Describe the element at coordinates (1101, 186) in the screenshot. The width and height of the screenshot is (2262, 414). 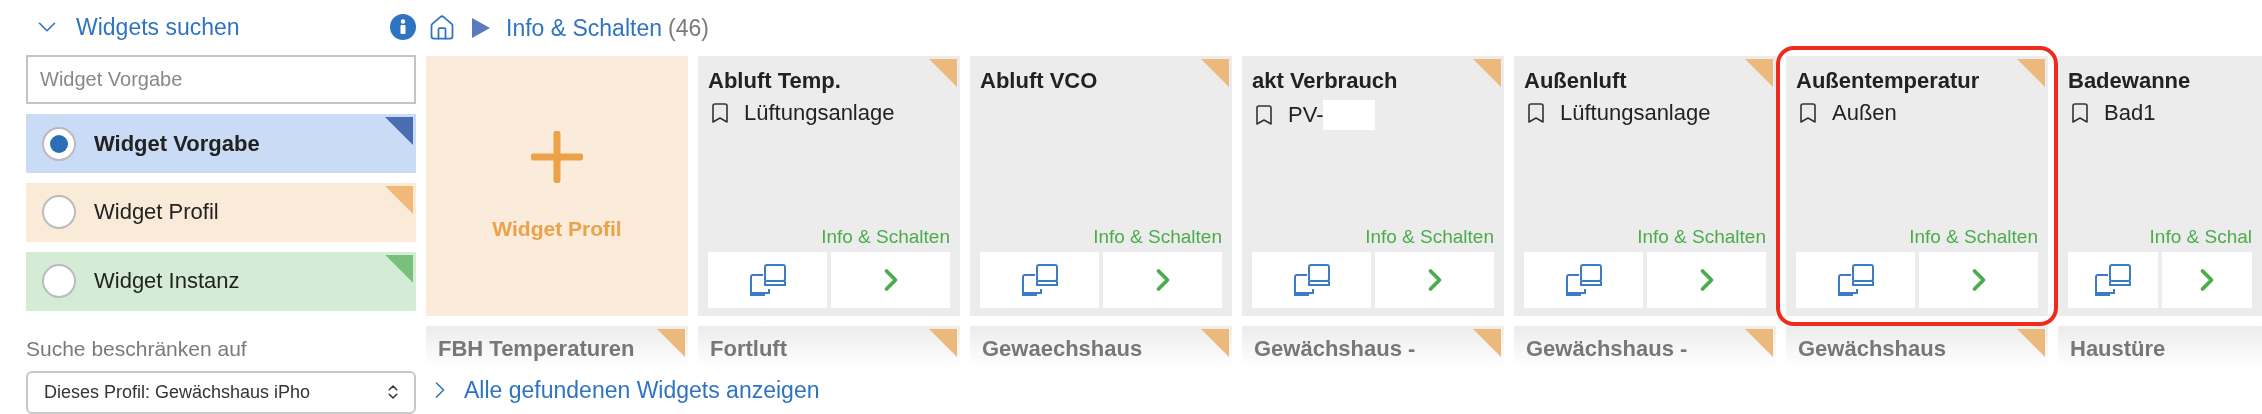
I see `widget-card: Abluft VCO Info & Schalten` at that location.